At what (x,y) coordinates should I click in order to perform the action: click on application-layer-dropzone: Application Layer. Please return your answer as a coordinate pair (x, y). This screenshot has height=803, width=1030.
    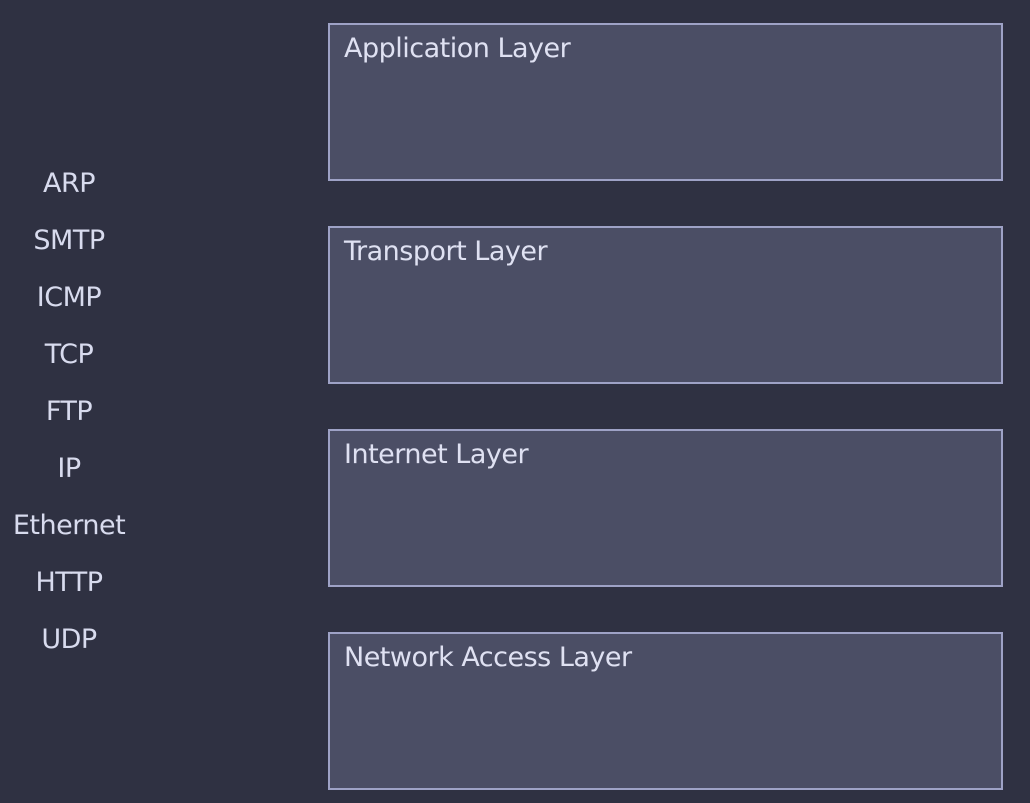
    Looking at the image, I should click on (665, 102).